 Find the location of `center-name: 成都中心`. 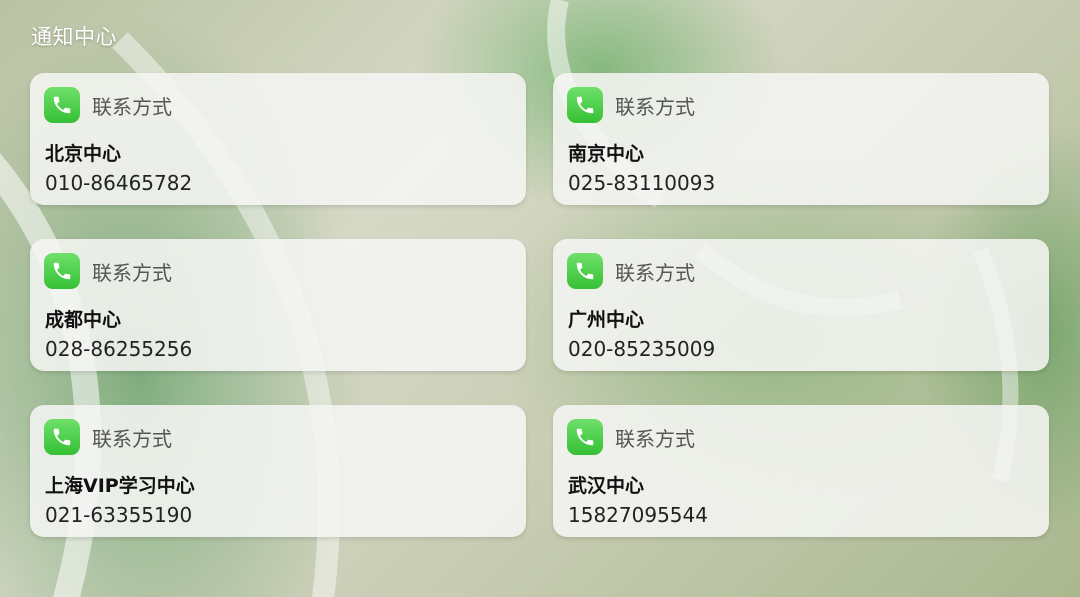

center-name: 成都中心 is located at coordinates (83, 320).